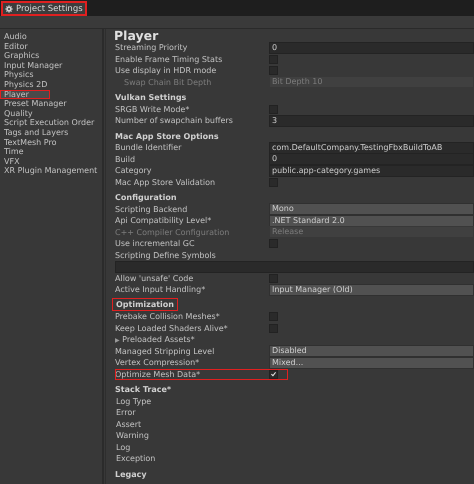  What do you see at coordinates (157, 363) in the screenshot?
I see `setting-label: Vertex Compression*` at bounding box center [157, 363].